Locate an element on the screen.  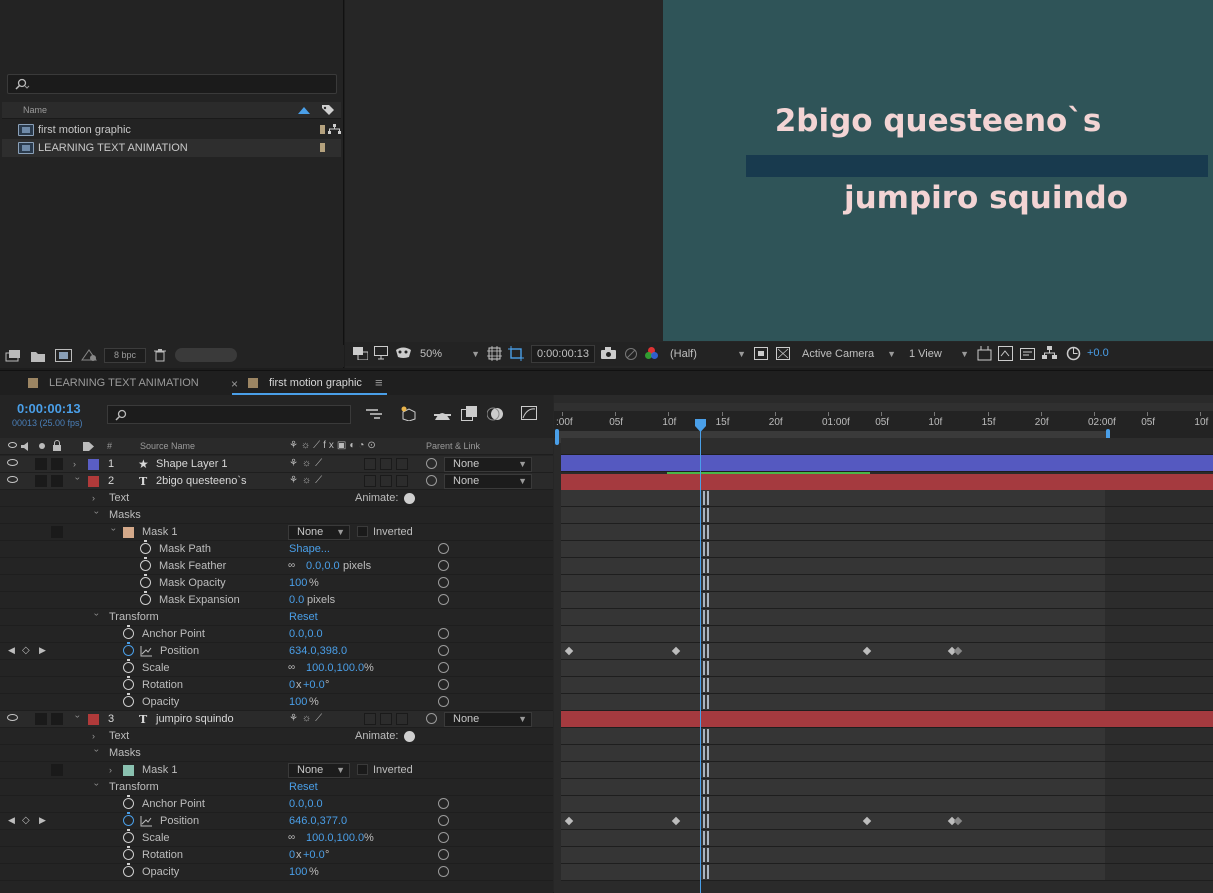
frame-blending-icon is located at coordinates (469, 413).